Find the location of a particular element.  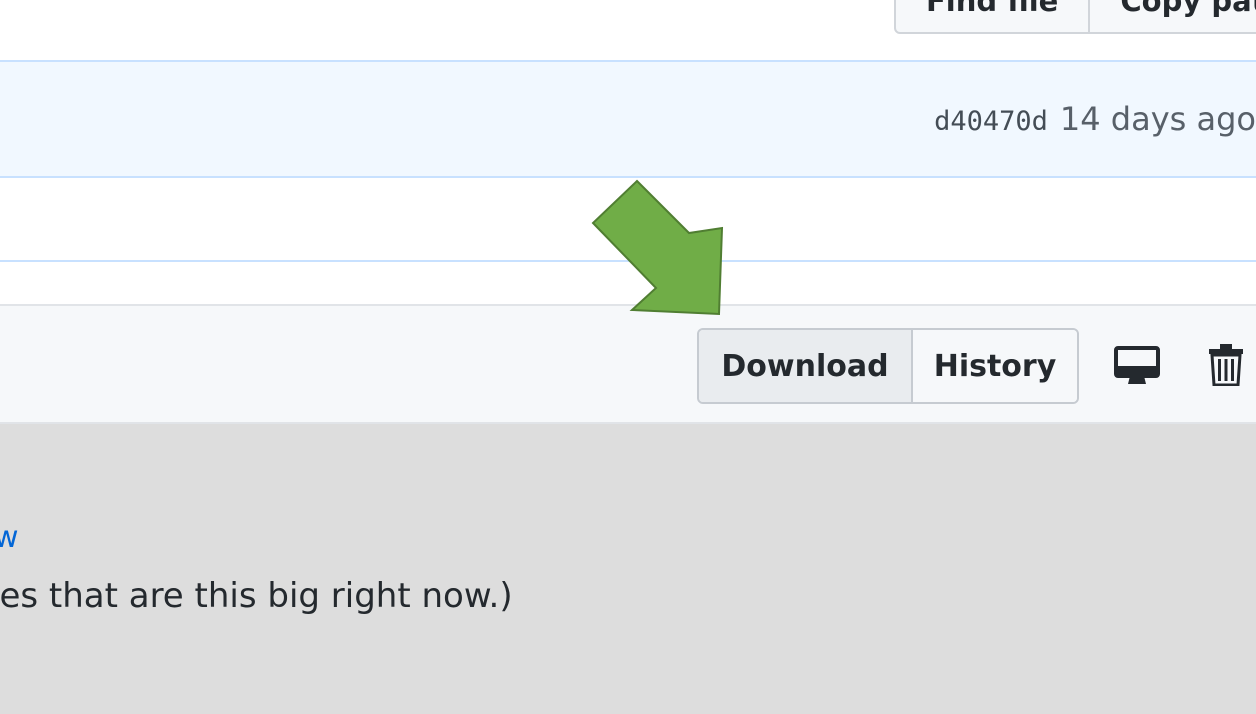

history-button: History is located at coordinates (994, 366).